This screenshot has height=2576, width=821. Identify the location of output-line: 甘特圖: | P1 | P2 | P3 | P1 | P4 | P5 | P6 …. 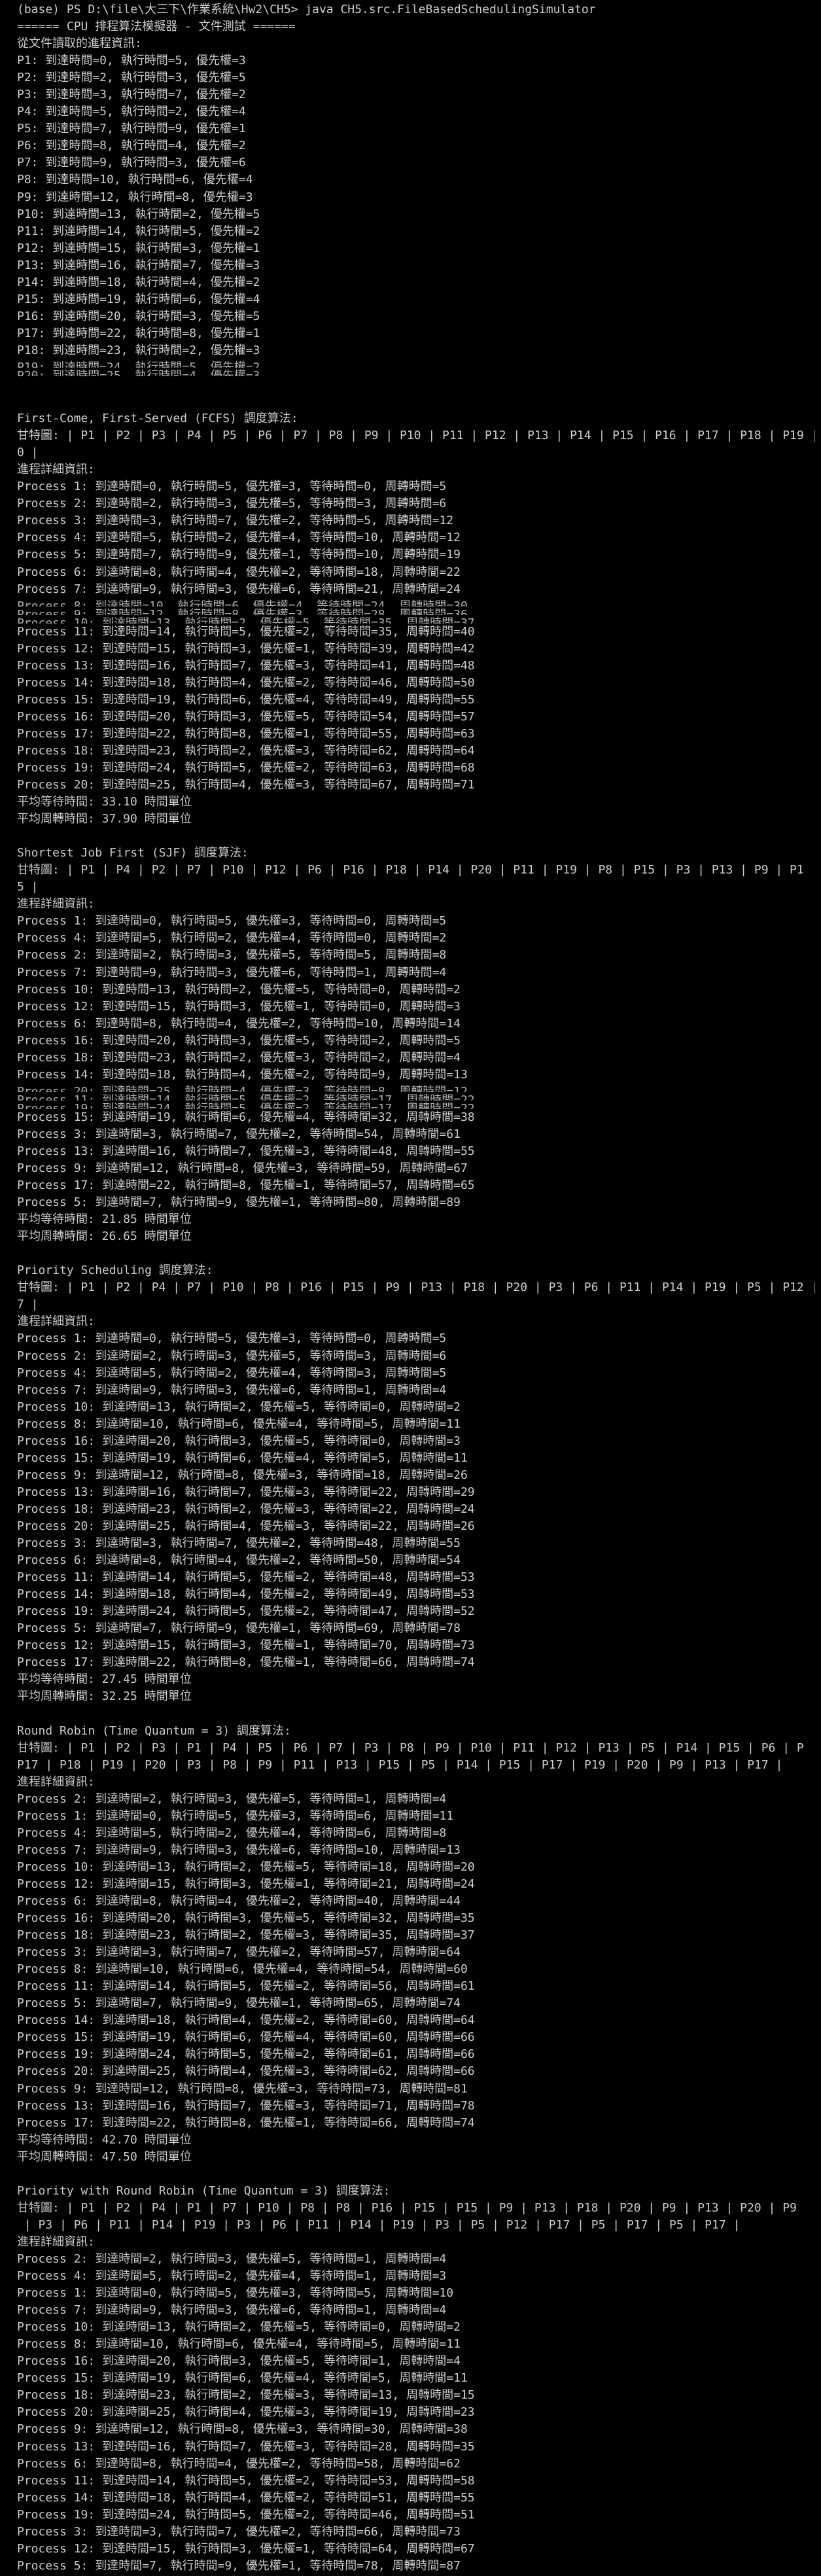
(410, 1747).